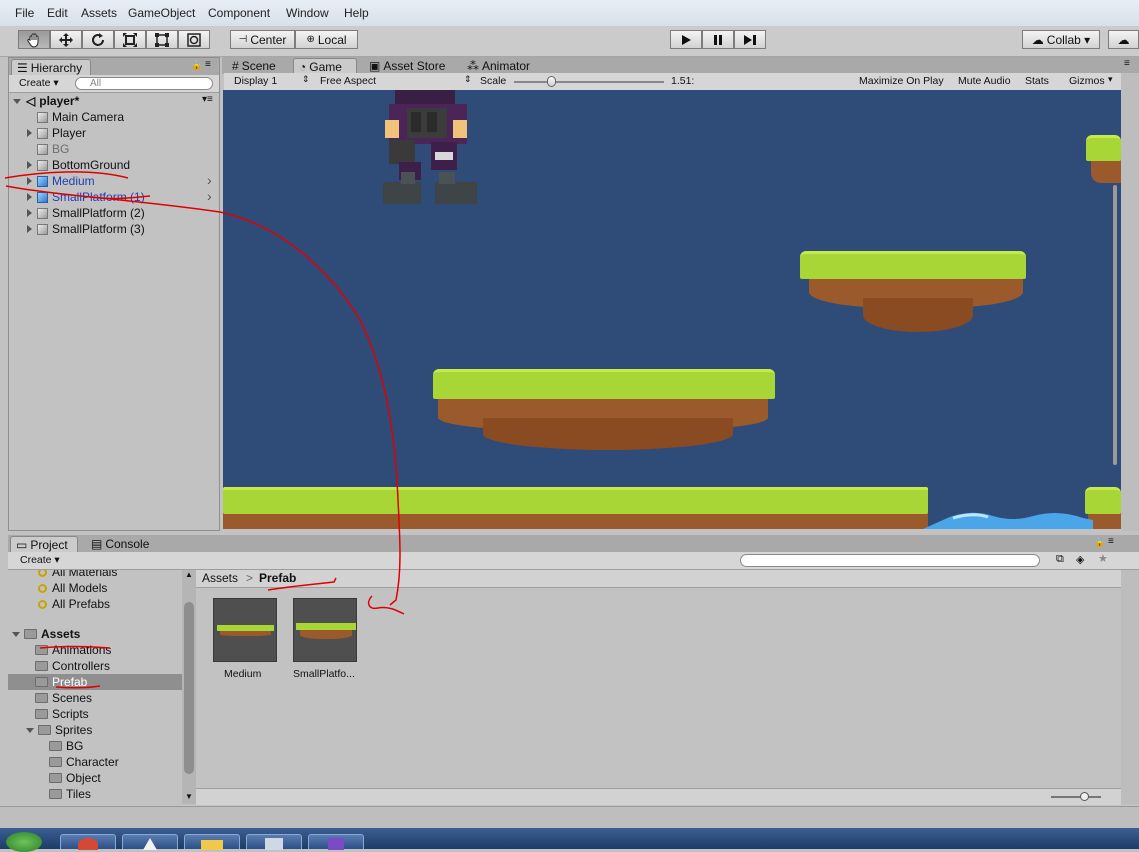 This screenshot has height=852, width=1139. What do you see at coordinates (34, 39) in the screenshot?
I see `hand-icon` at bounding box center [34, 39].